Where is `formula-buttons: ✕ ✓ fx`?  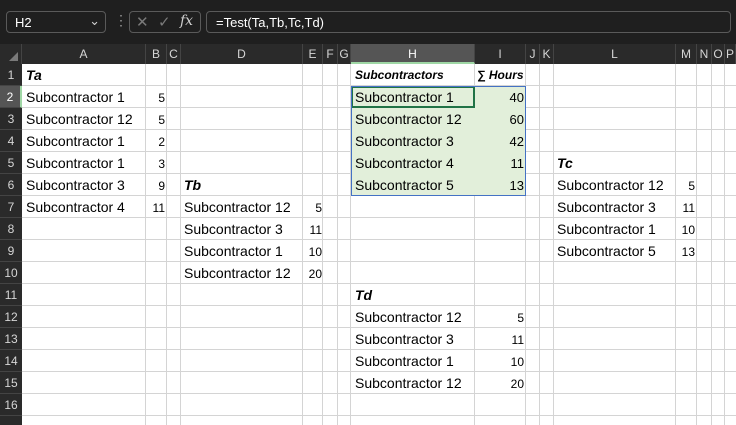
formula-buttons: ✕ ✓ fx is located at coordinates (165, 22).